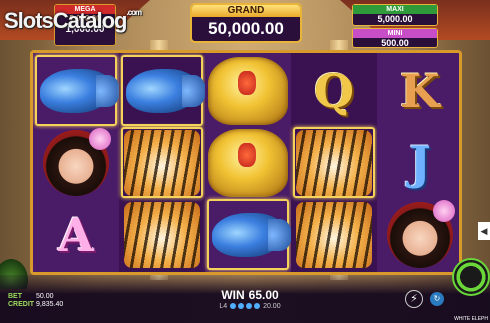  Describe the element at coordinates (272, 306) in the screenshot. I see `line-value: 20.00` at that location.